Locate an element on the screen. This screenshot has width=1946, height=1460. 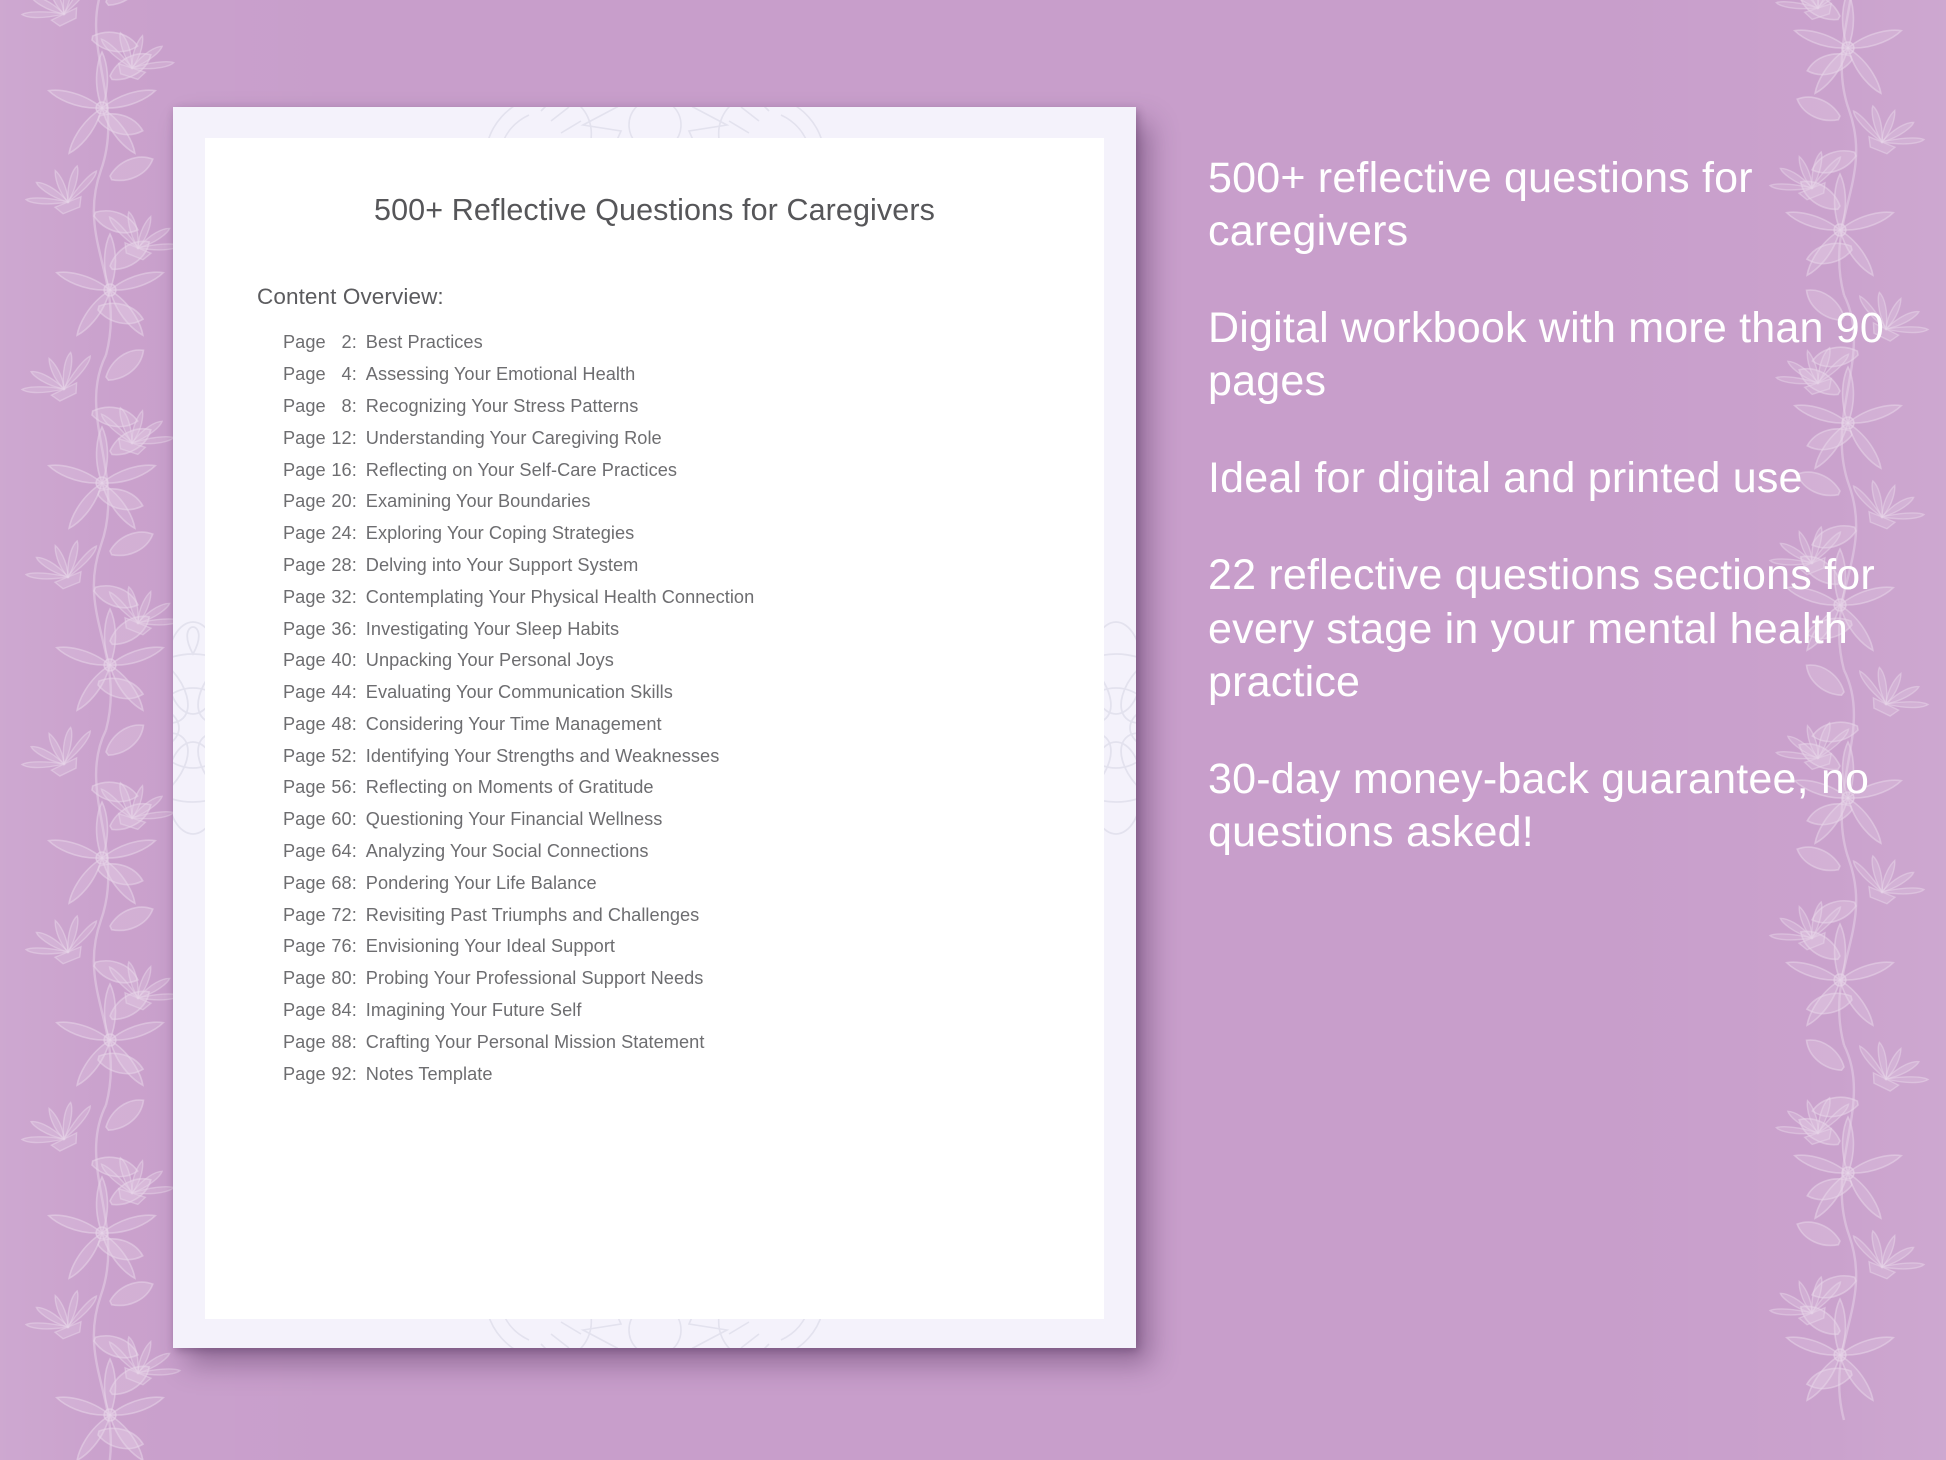
toc-entry-title: Pondering Your Life Balance is located at coordinates (481, 882).